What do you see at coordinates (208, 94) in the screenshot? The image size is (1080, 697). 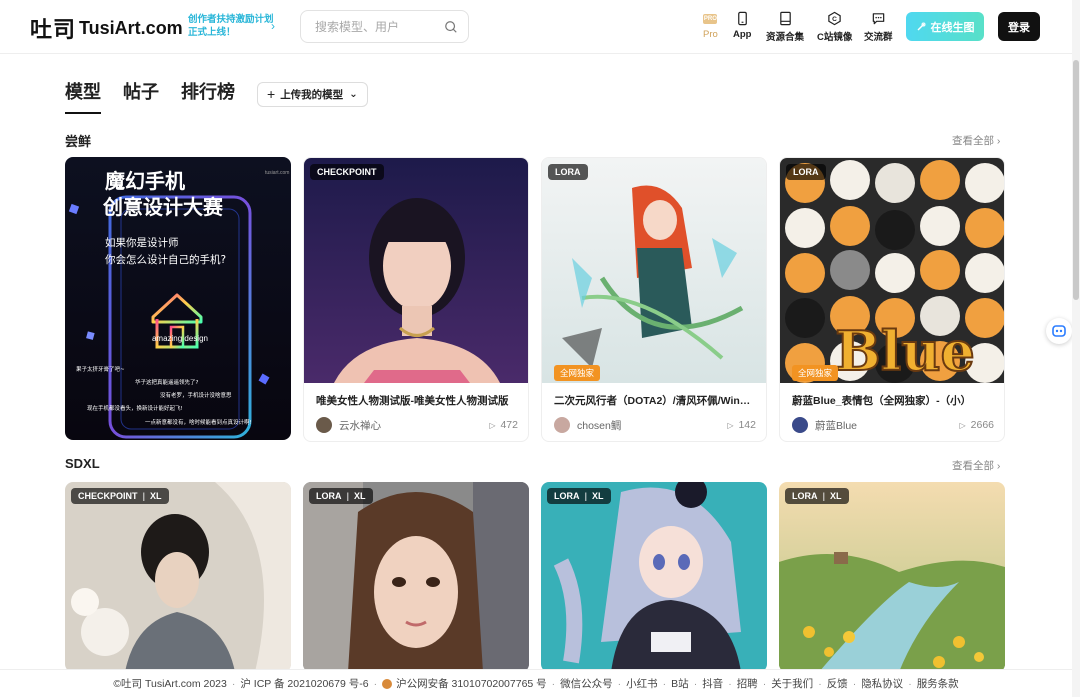 I see `tab-ranking: 排行榜` at bounding box center [208, 94].